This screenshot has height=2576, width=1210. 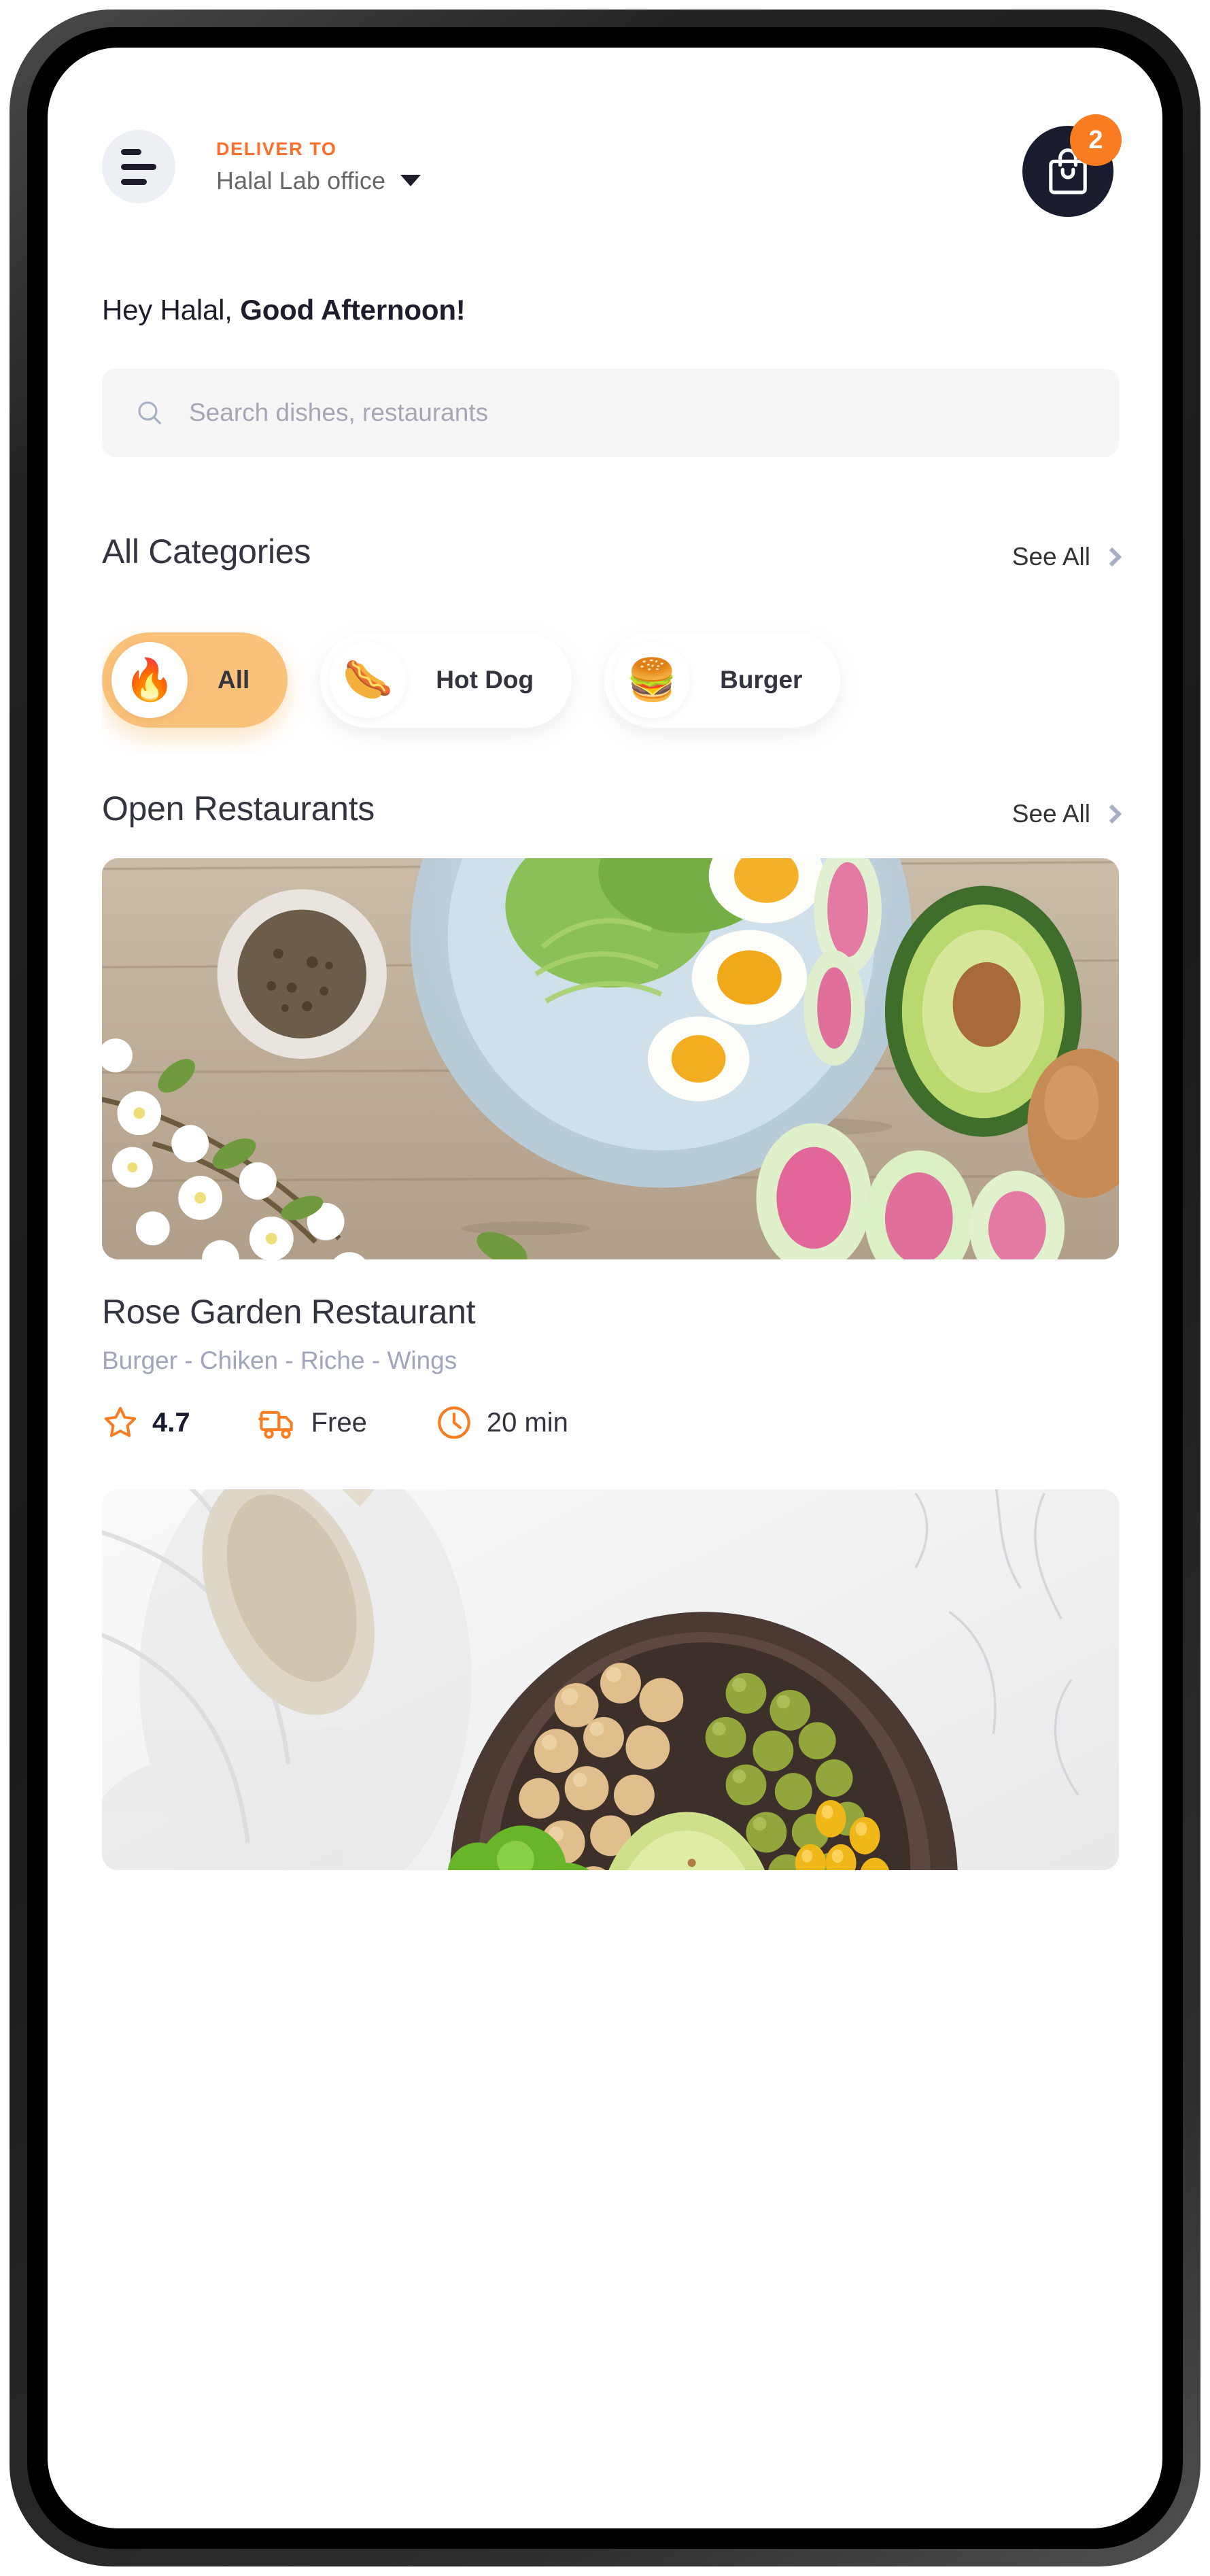 I want to click on category-chip-hot-dog: 🌭 Hot Dog, so click(x=446, y=680).